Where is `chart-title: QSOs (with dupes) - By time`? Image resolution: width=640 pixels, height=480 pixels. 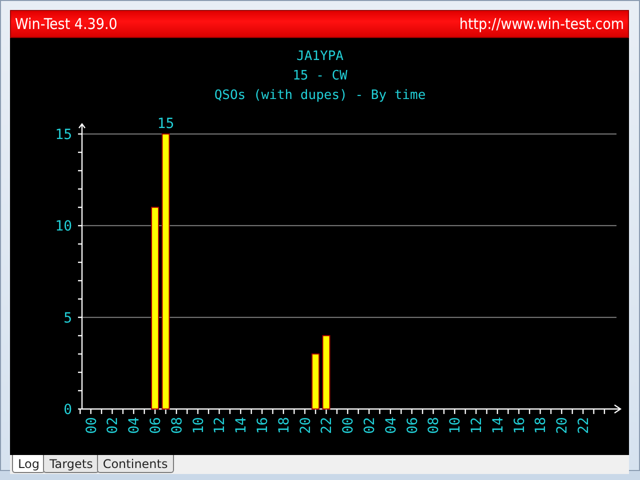
chart-title: QSOs (with dupes) - By time is located at coordinates (320, 95).